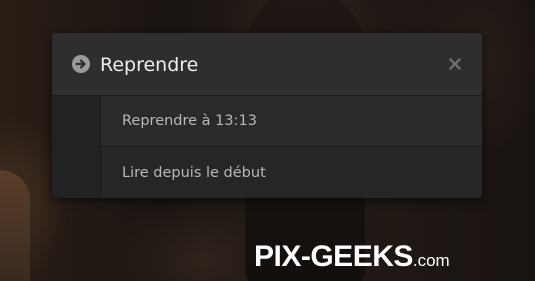 Image resolution: width=535 pixels, height=281 pixels. Describe the element at coordinates (76, 147) in the screenshot. I see `dialog-gutter` at that location.